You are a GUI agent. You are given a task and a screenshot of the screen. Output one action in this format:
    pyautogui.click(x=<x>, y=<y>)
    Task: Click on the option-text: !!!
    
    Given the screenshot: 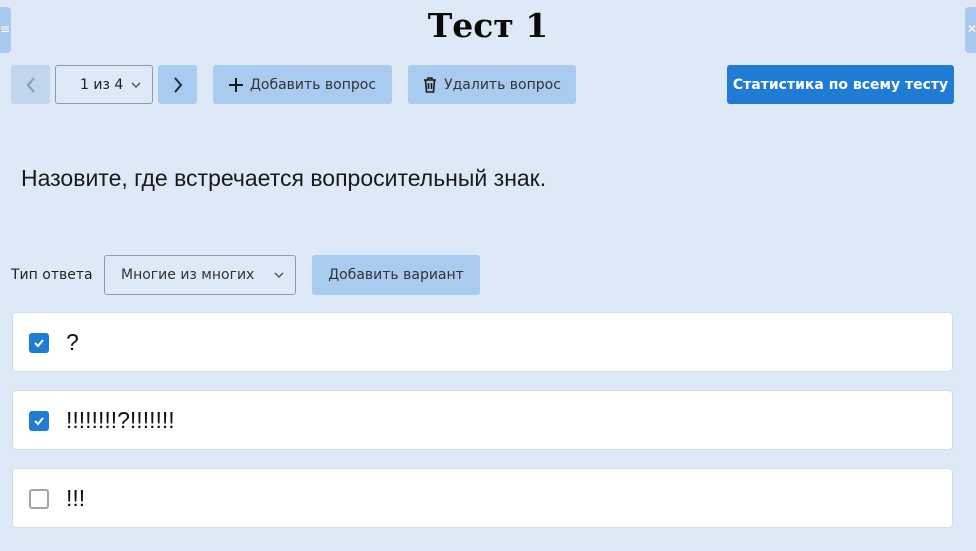 What is the action you would take?
    pyautogui.click(x=75, y=498)
    